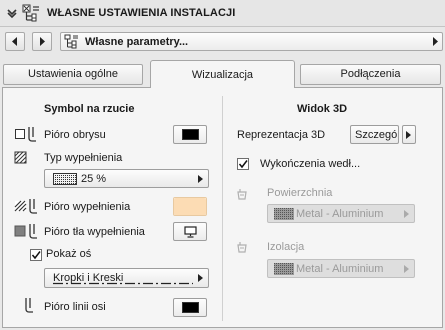 The image size is (445, 330). What do you see at coordinates (12, 13) in the screenshot?
I see `chevron-down-icon` at bounding box center [12, 13].